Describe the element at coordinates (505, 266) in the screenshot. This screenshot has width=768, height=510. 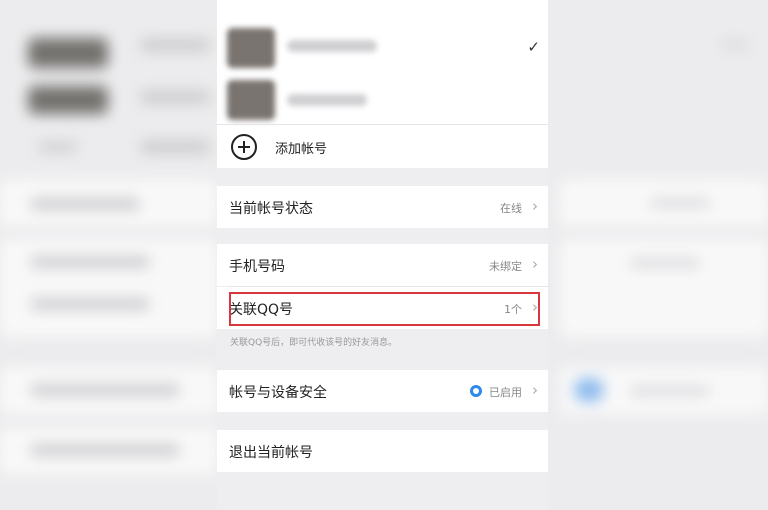
I see `phone-number-value: 未绑定` at that location.